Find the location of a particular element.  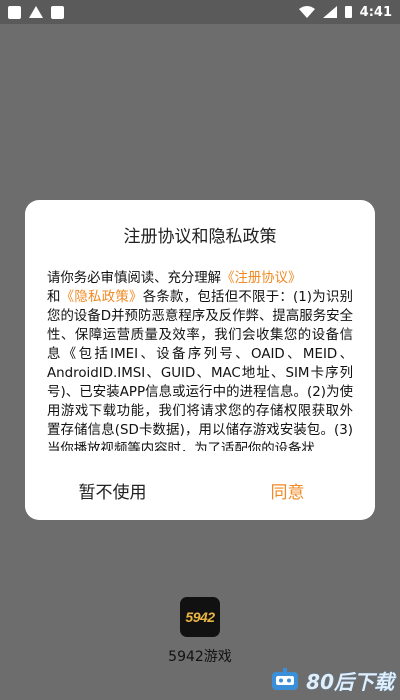

agree-button: 同意 is located at coordinates (287, 490).